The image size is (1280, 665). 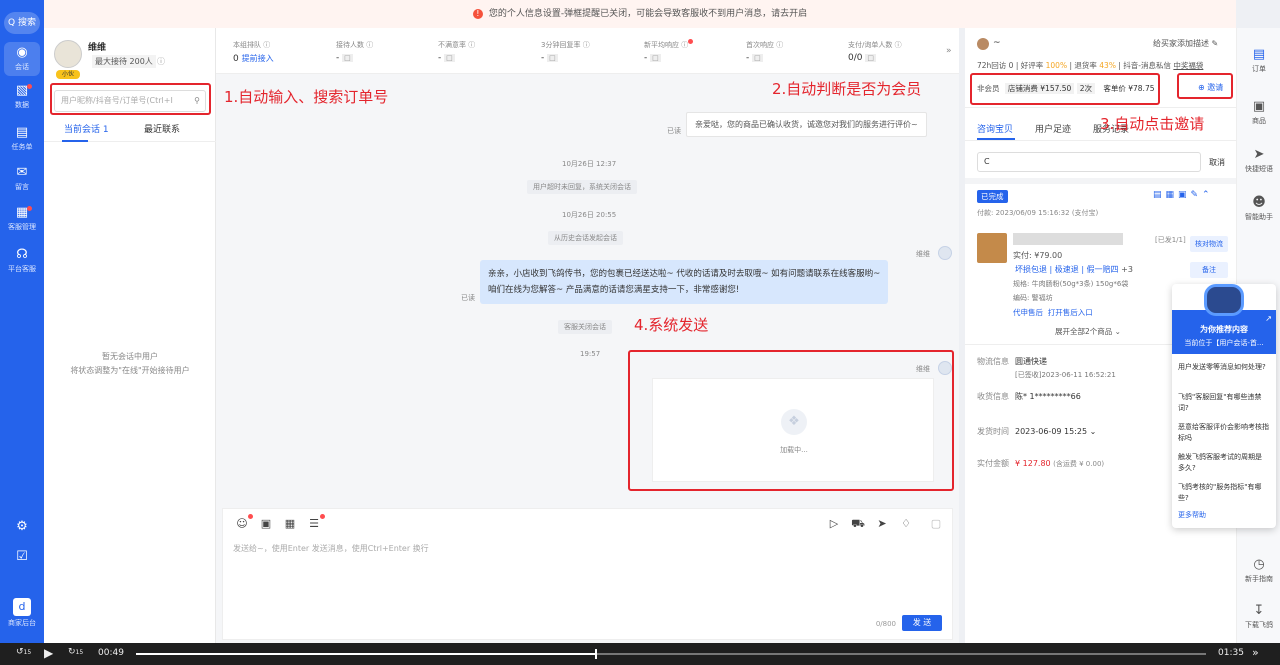 What do you see at coordinates (806, 124) in the screenshot?
I see `message-bubble: 亲爱哒，您的商品已确认收货，诚邀您对我们的服务进行评价~` at bounding box center [806, 124].